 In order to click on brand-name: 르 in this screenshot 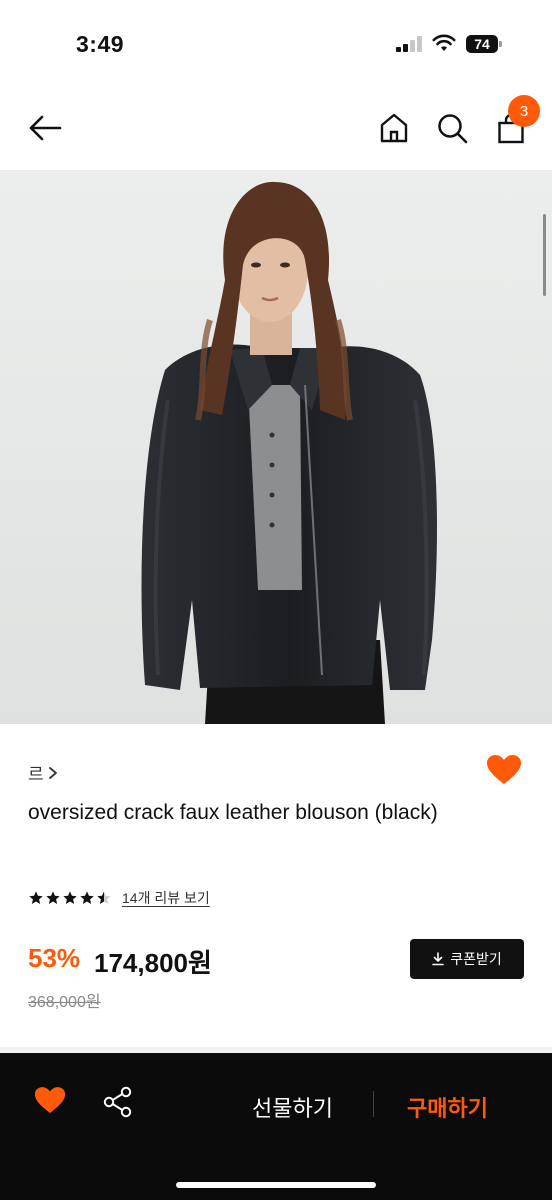, I will do `click(36, 774)`.